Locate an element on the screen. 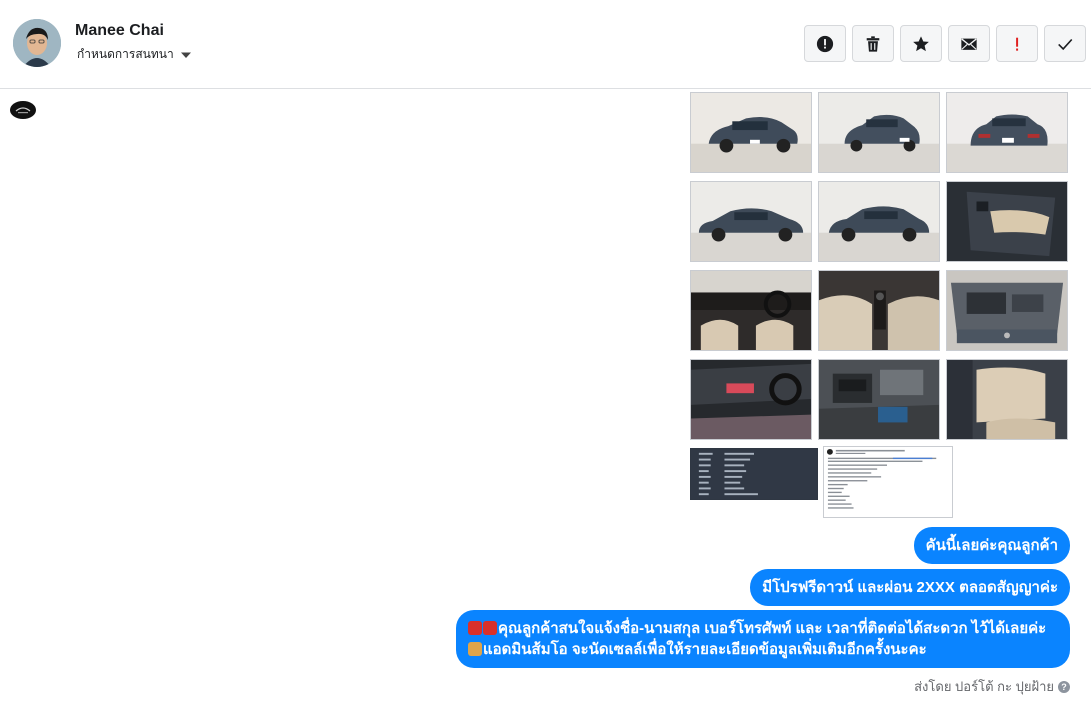  mark-spam-button is located at coordinates (825, 43).